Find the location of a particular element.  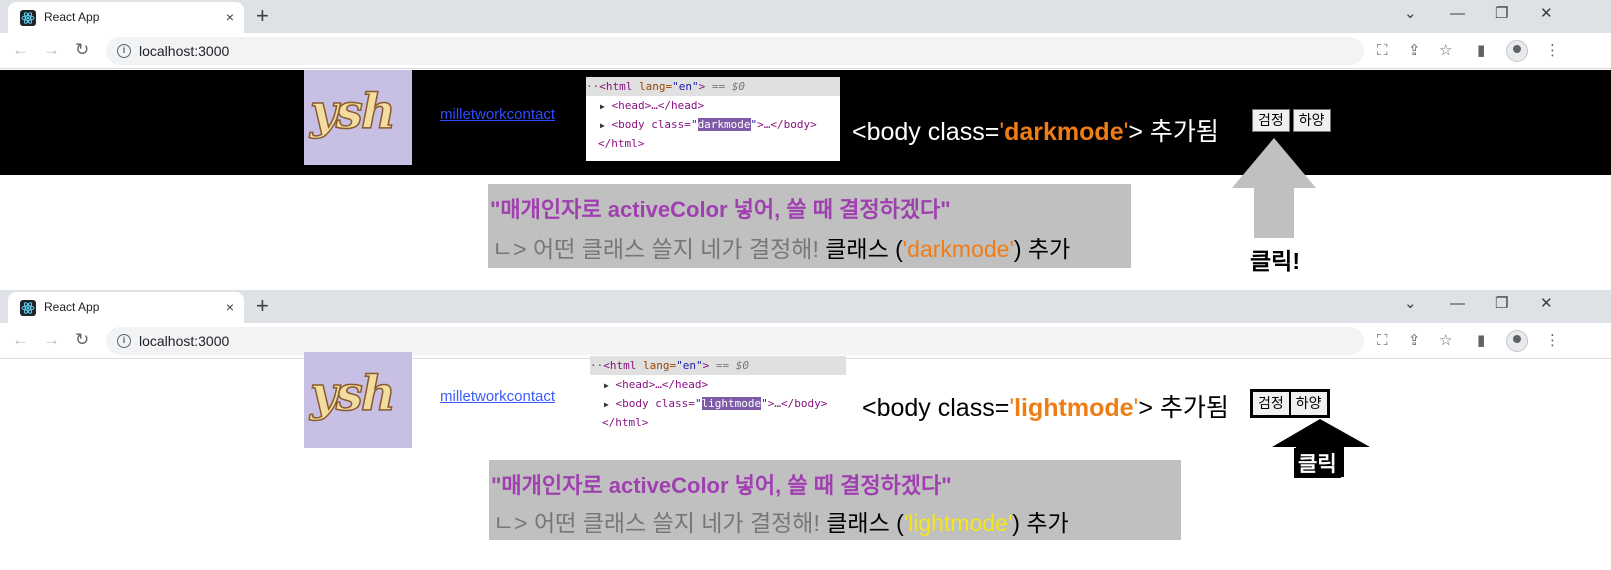

devtools-body-line: ▶ <body class="darkmode">…</body> is located at coordinates (708, 124).